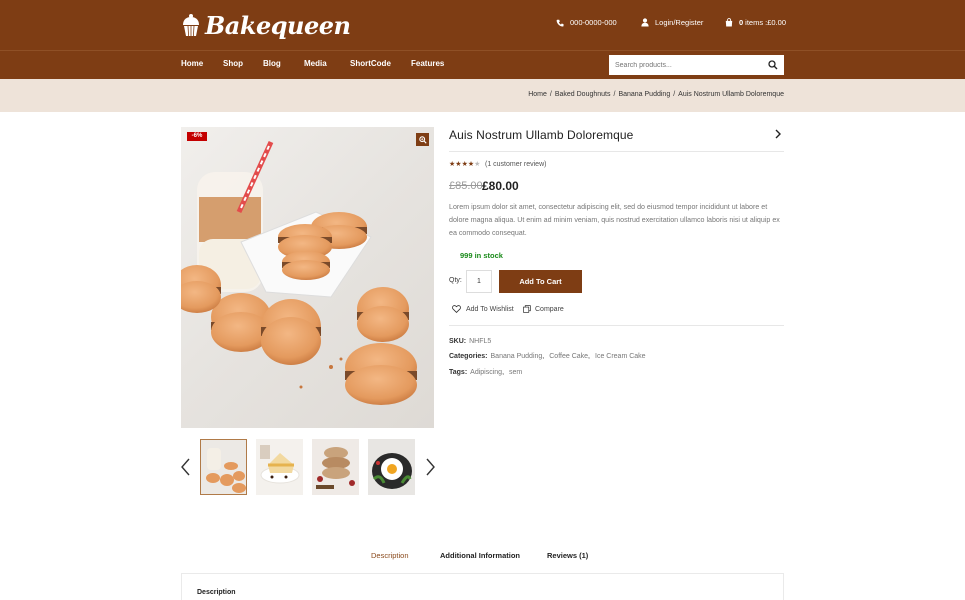 The width and height of the screenshot is (965, 600). What do you see at coordinates (390, 555) in the screenshot?
I see `tab-description: Description` at bounding box center [390, 555].